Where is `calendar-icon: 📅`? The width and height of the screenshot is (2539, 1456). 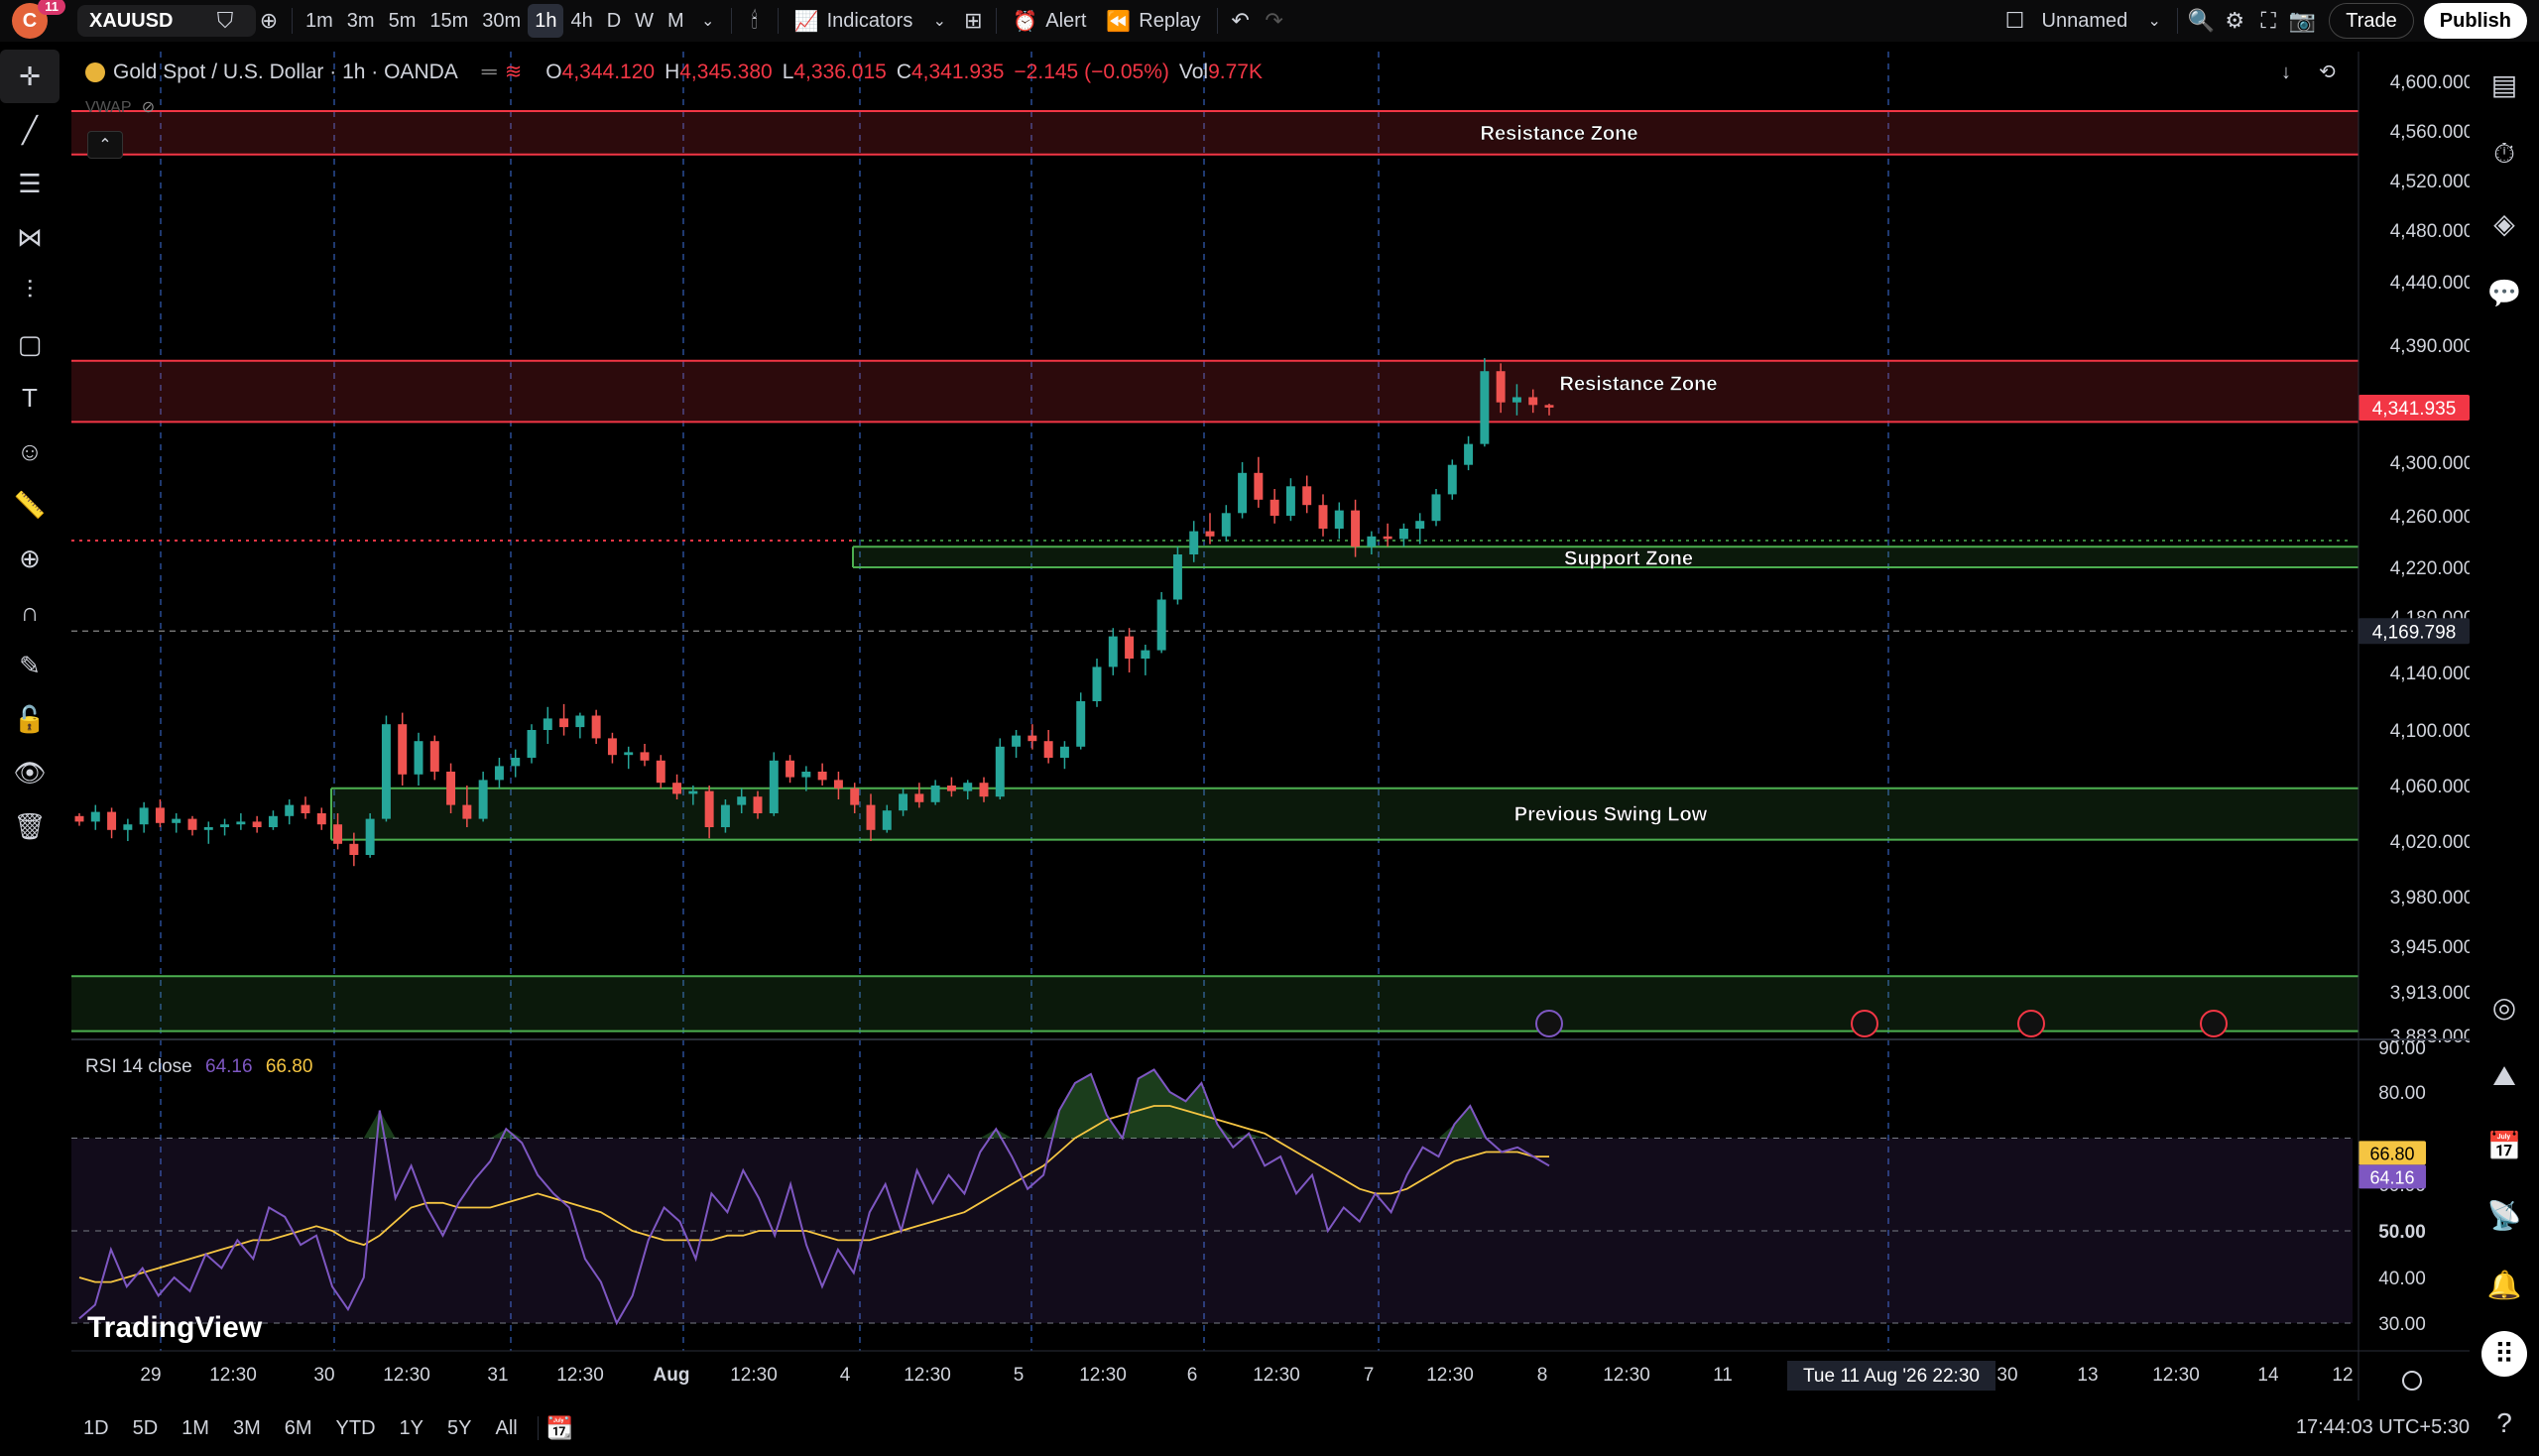
calendar-icon: 📅 is located at coordinates (2505, 1145).